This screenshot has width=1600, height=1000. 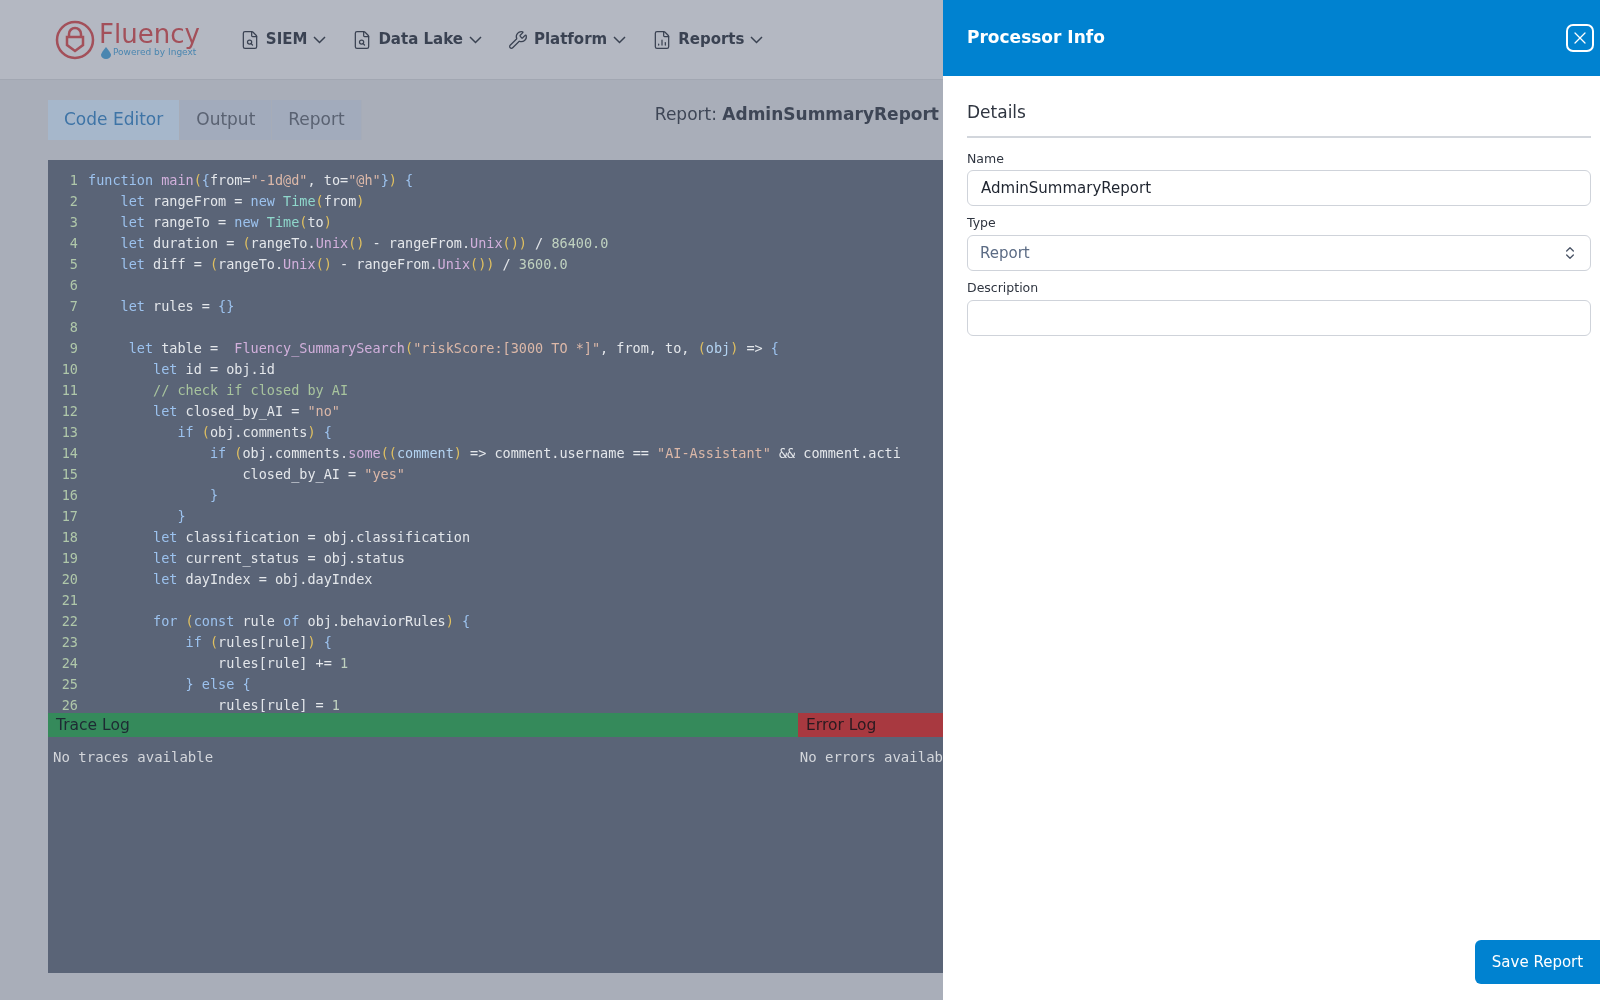 What do you see at coordinates (364, 243) in the screenshot?
I see `code-line: let duration = (rangeTo.Unix() - rangeFrom.Unix()) / 86400.0` at bounding box center [364, 243].